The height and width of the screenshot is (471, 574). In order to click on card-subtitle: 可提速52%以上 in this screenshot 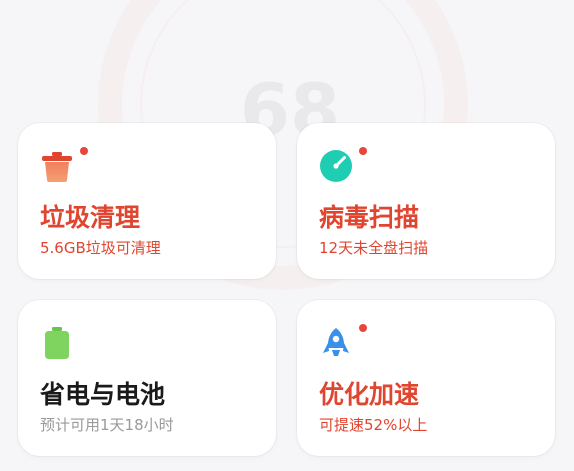, I will do `click(373, 425)`.